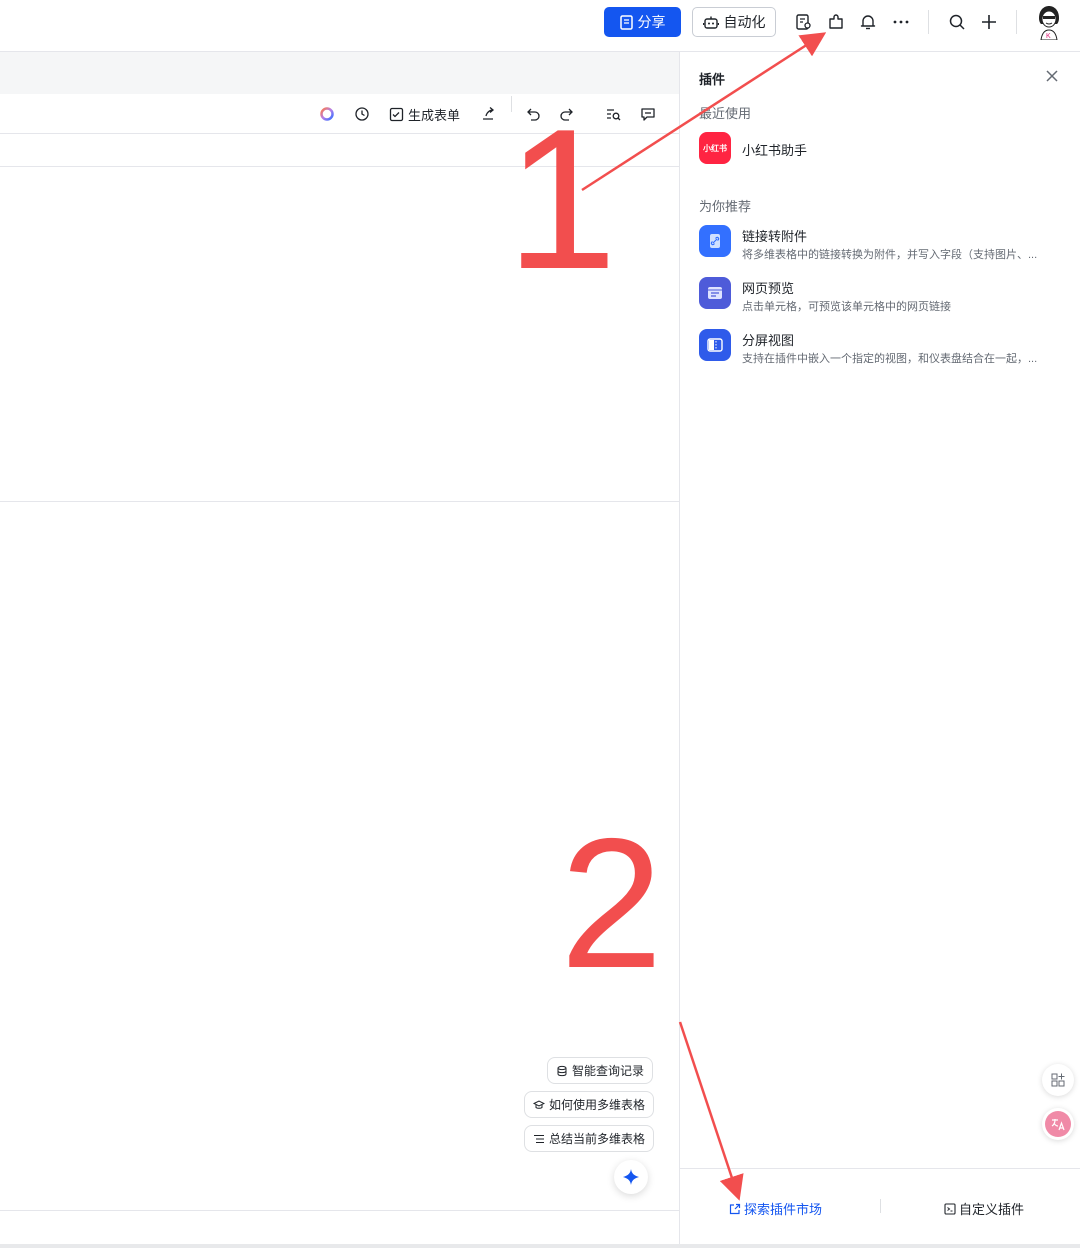 The height and width of the screenshot is (1248, 1080). What do you see at coordinates (608, 1071) in the screenshot?
I see `smart-query-label: 智能查询记录` at bounding box center [608, 1071].